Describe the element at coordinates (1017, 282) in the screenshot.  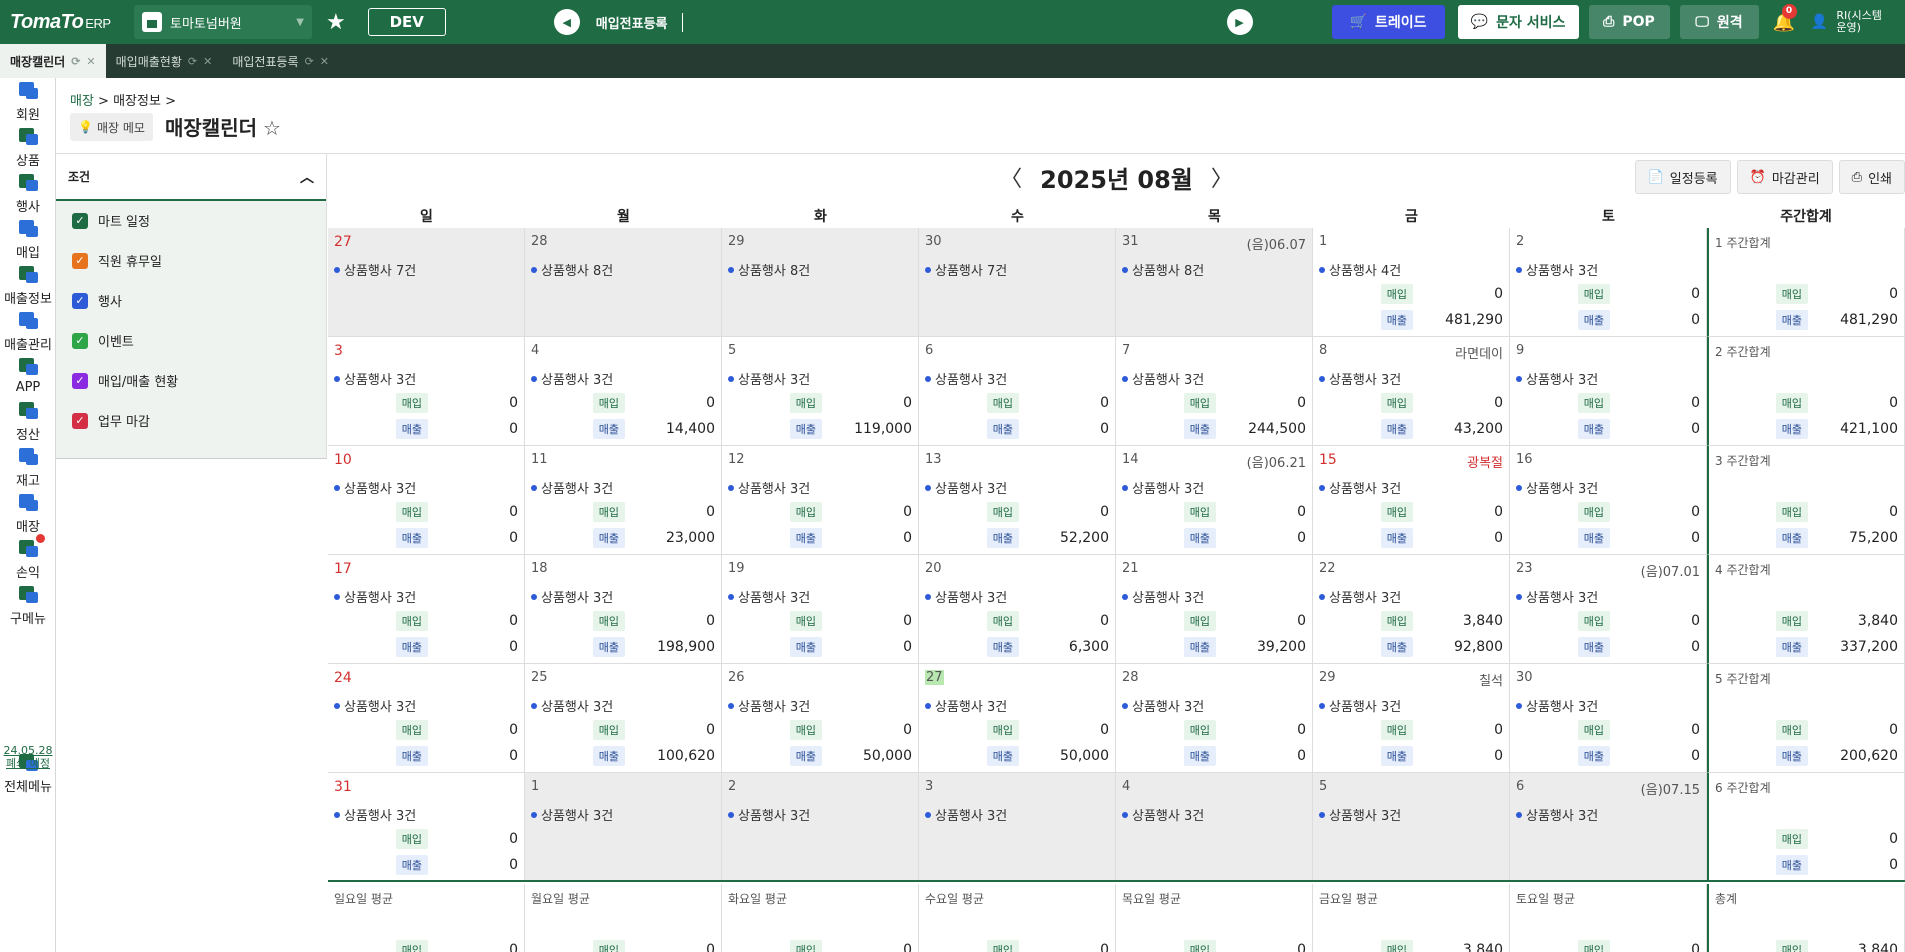
I see `day-cell: 30 상품행사 7건` at that location.